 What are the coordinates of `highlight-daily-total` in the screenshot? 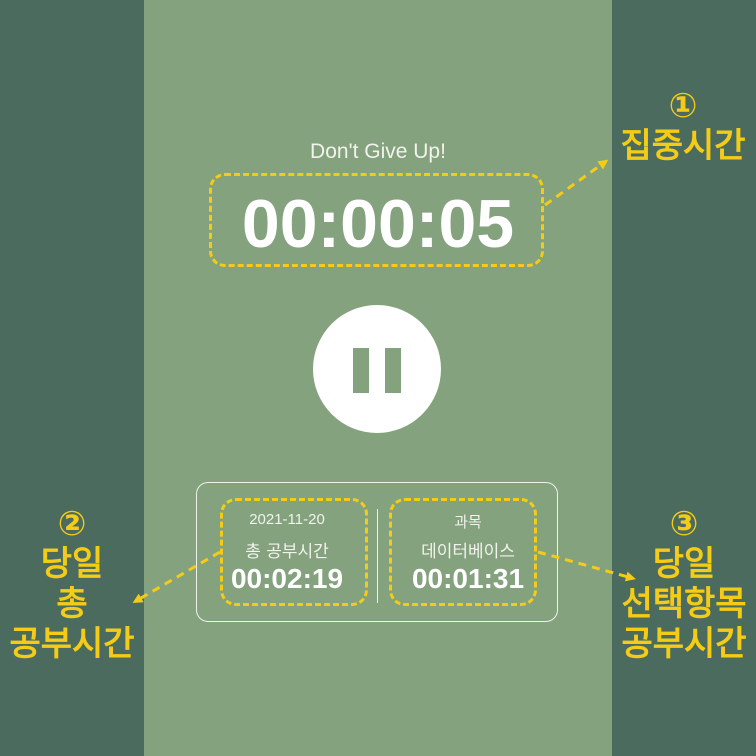 It's located at (294, 552).